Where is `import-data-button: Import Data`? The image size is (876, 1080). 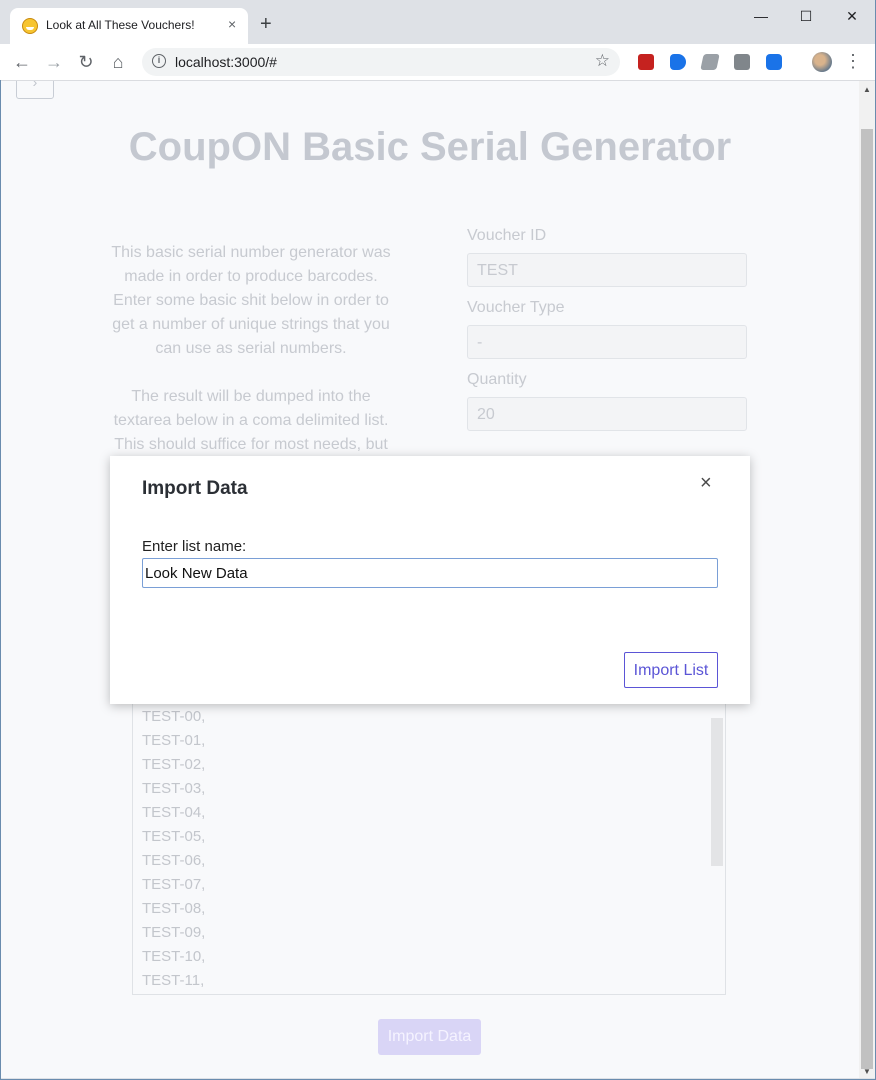
import-data-button: Import Data is located at coordinates (429, 1037).